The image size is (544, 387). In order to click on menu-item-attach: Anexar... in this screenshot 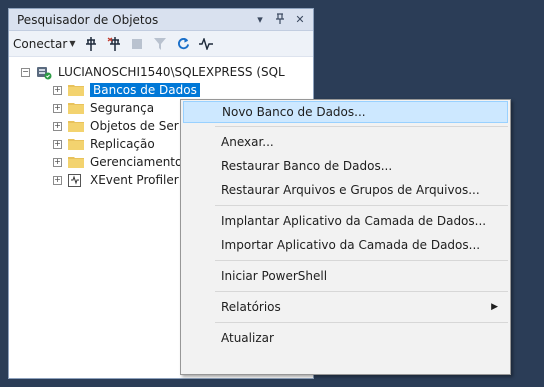, I will do `click(345, 142)`.